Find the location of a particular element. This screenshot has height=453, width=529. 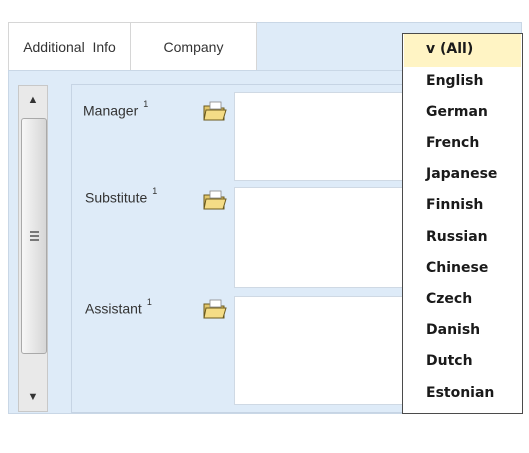

dropdown-option-english: English is located at coordinates (462, 81).